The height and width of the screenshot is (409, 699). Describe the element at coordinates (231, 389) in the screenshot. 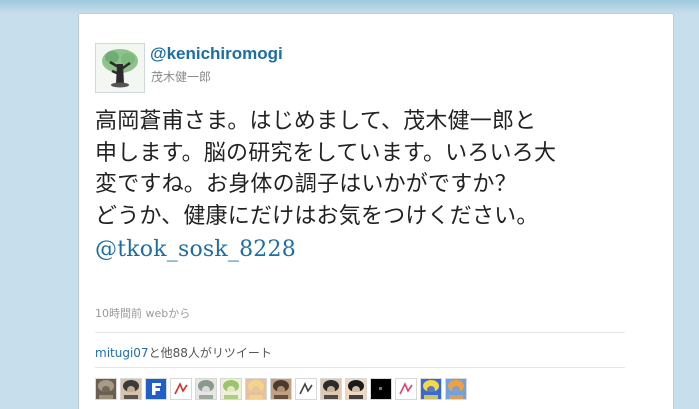

I see `avatar-green-cartoon` at that location.